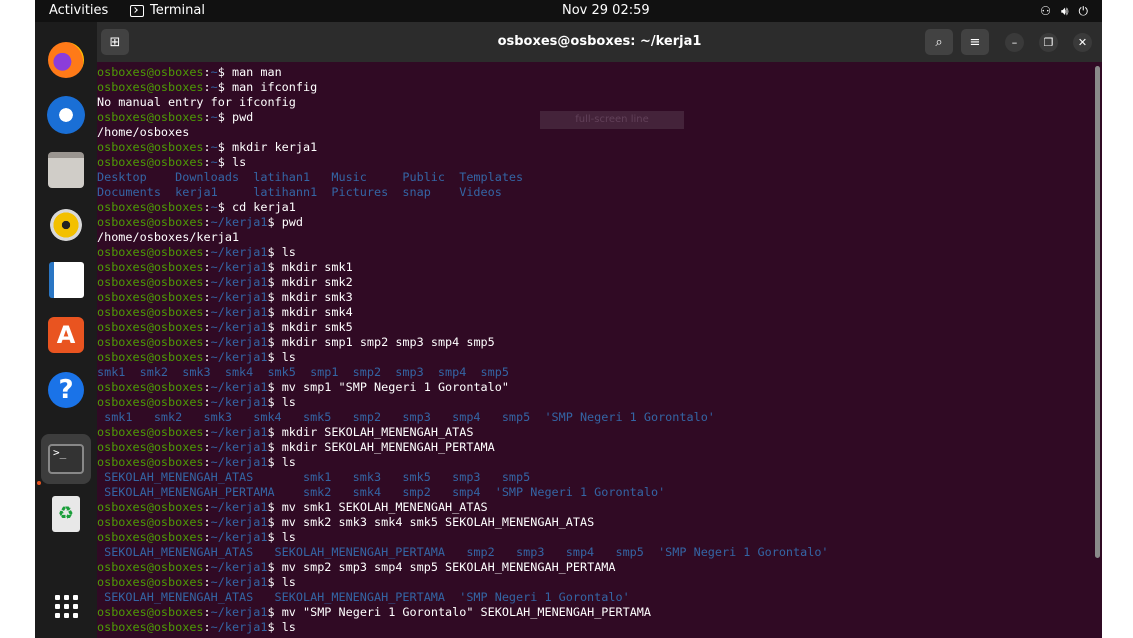 This screenshot has height=638, width=1133. Describe the element at coordinates (66, 514) in the screenshot. I see `trash-icon: ♻` at that location.